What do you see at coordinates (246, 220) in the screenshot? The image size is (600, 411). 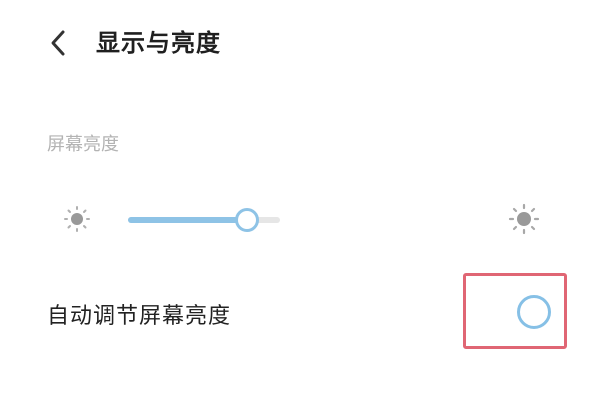 I see `slider-thumb` at bounding box center [246, 220].